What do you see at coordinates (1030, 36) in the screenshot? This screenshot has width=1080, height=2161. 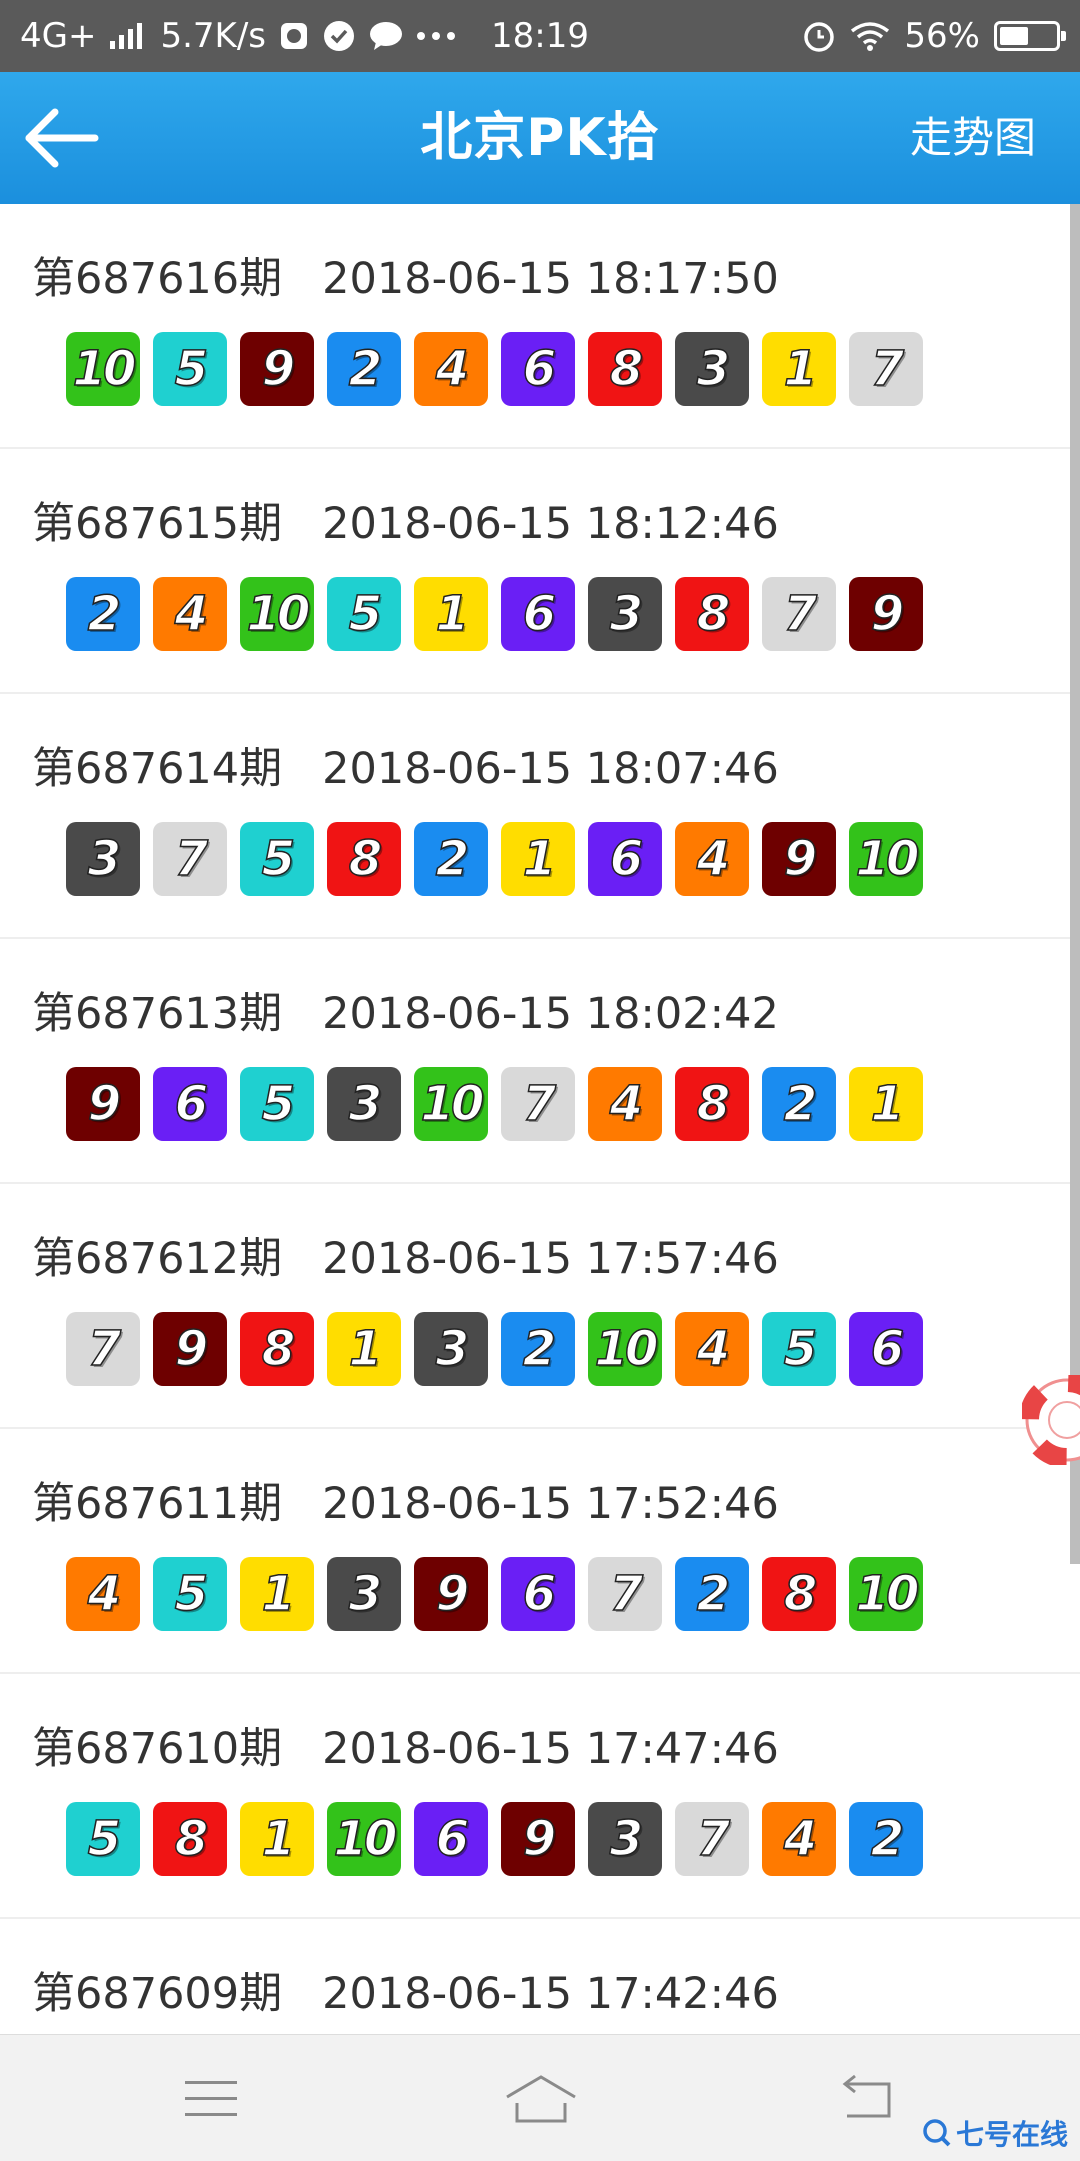 I see `battery-icon` at bounding box center [1030, 36].